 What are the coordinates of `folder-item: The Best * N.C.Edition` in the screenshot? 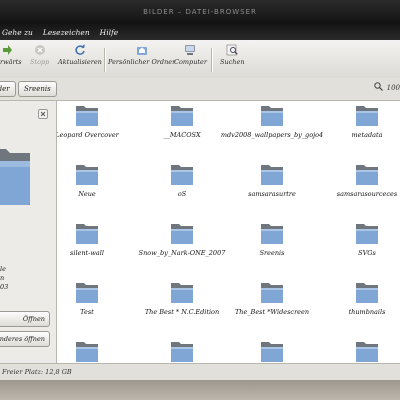 It's located at (182, 299).